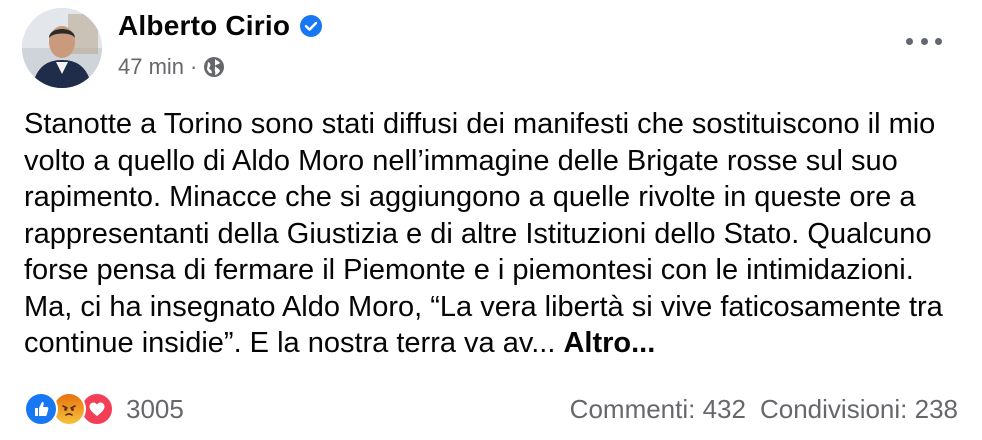 The image size is (982, 440). I want to click on engagement-stats: Commenti: 432 Condivisioni: 238, so click(764, 409).